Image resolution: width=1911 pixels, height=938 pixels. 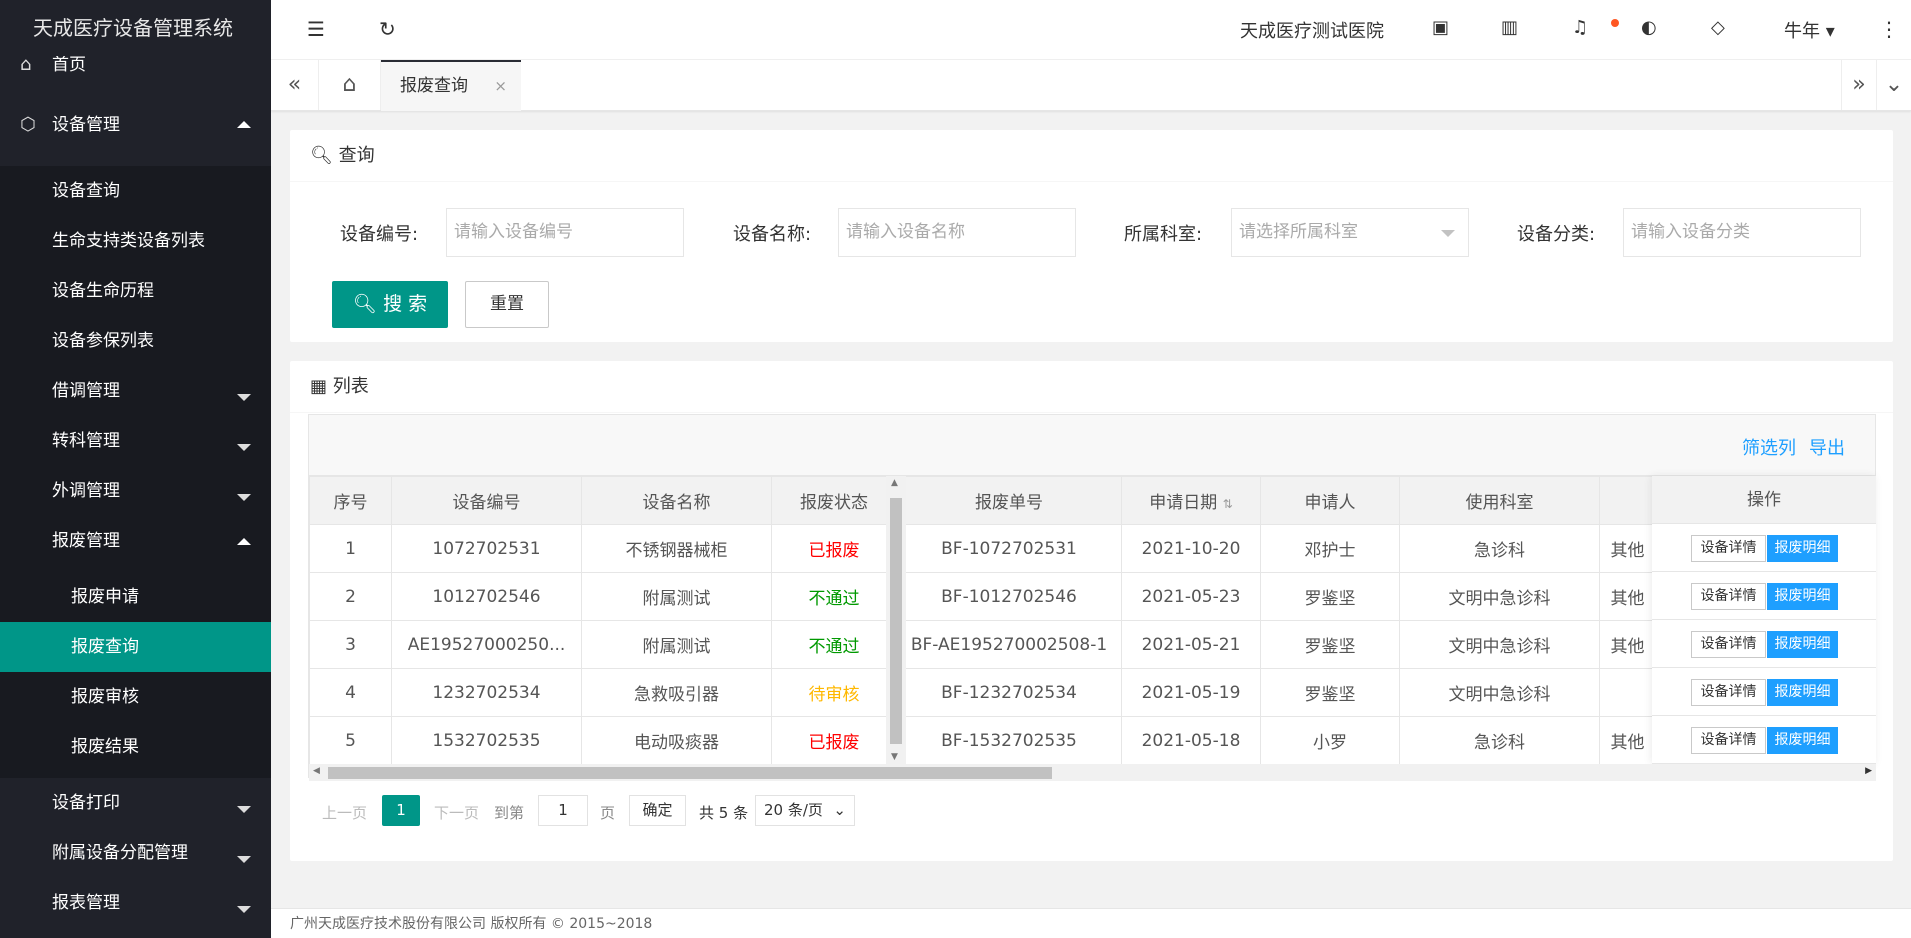 I want to click on vertical-scrollbar: ▲ ▼, so click(x=896, y=620).